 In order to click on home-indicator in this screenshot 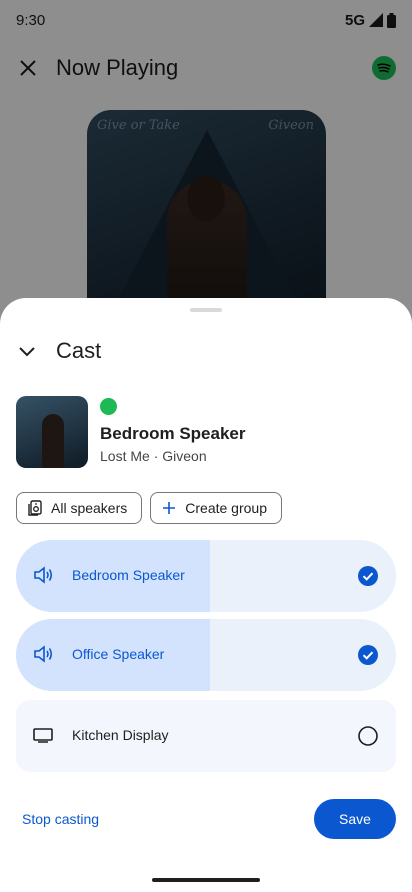, I will do `click(206, 880)`.